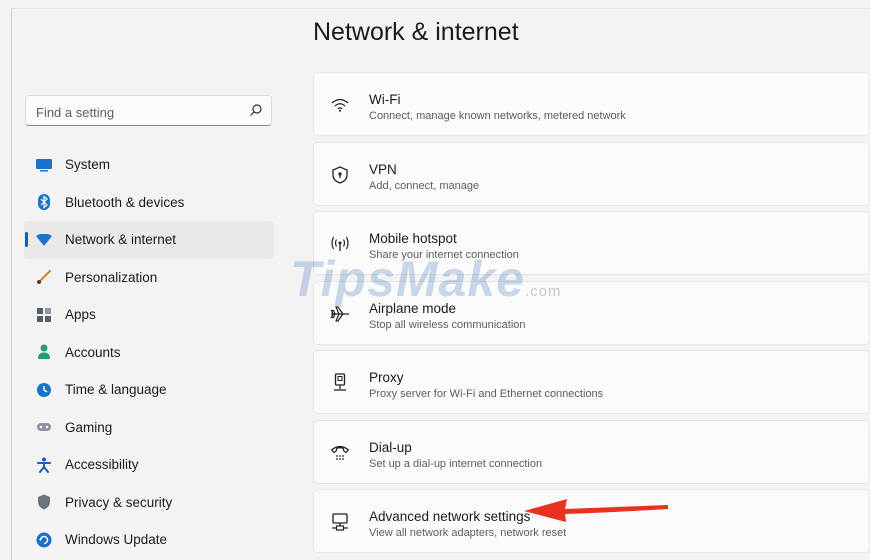  What do you see at coordinates (256, 110) in the screenshot?
I see `search-icon` at bounding box center [256, 110].